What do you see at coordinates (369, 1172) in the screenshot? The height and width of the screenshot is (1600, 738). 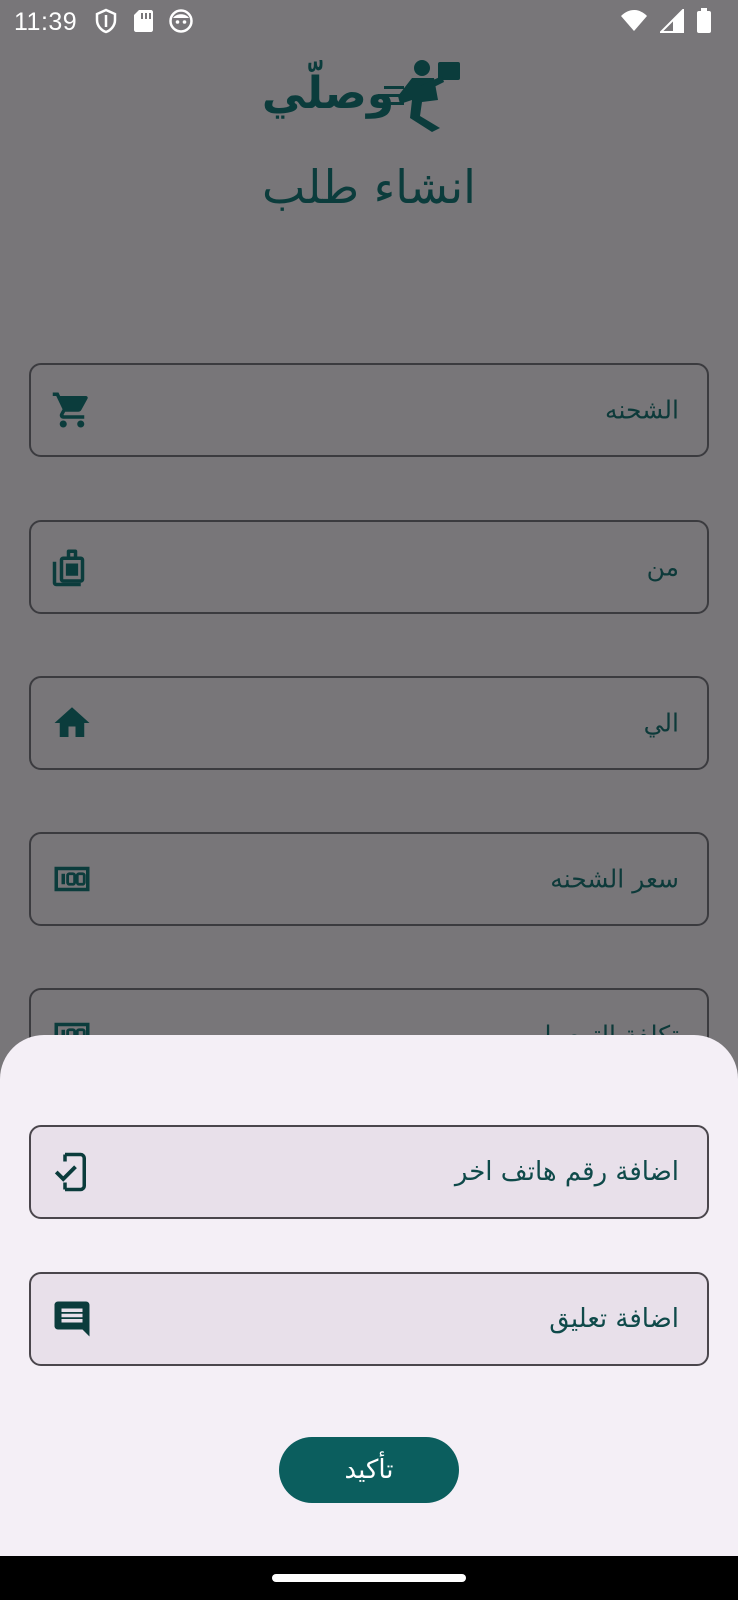 I see `extra-phone-field: اضافة رقم هاتف اخر` at bounding box center [369, 1172].